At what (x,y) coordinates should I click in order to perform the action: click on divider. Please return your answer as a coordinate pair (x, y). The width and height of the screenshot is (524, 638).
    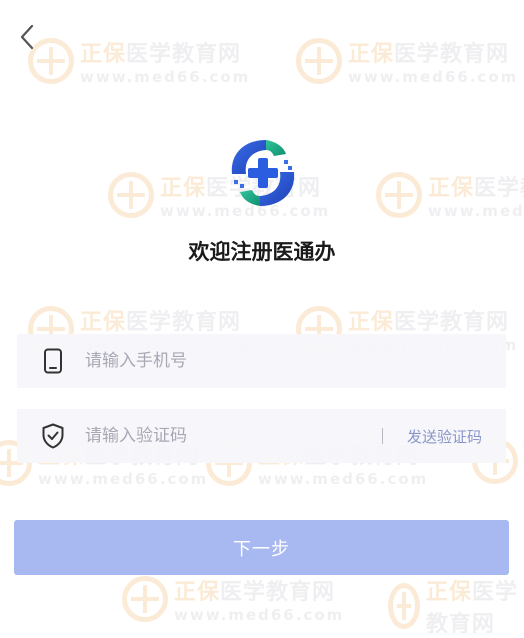
    Looking at the image, I should click on (382, 436).